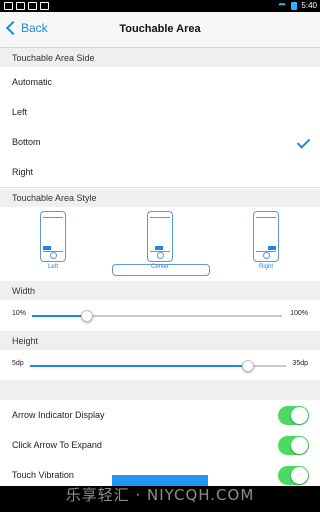 This screenshot has width=320, height=512. Describe the element at coordinates (160, 142) in the screenshot. I see `side-option-bottom: Bottom` at that location.